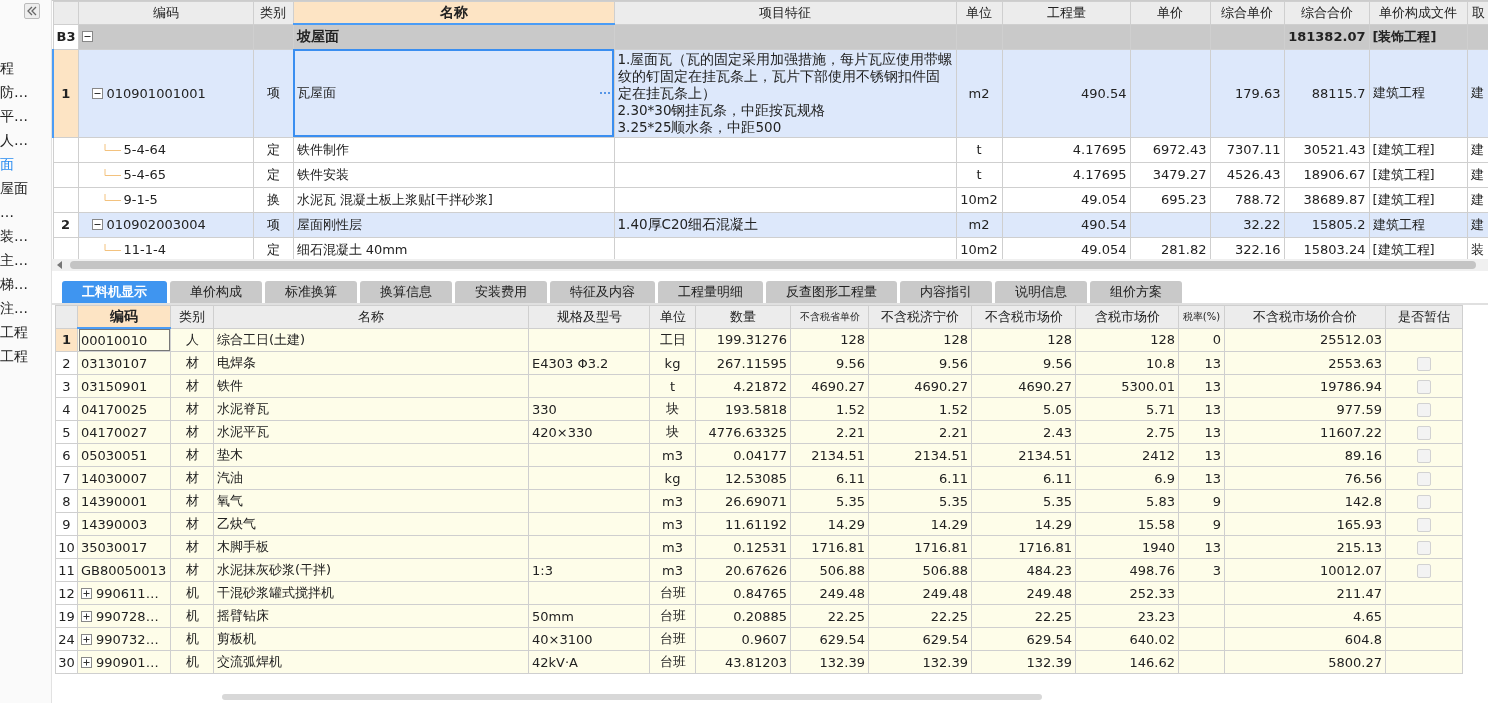 This screenshot has height=703, width=1488. I want to click on more-icon, so click(604, 93).